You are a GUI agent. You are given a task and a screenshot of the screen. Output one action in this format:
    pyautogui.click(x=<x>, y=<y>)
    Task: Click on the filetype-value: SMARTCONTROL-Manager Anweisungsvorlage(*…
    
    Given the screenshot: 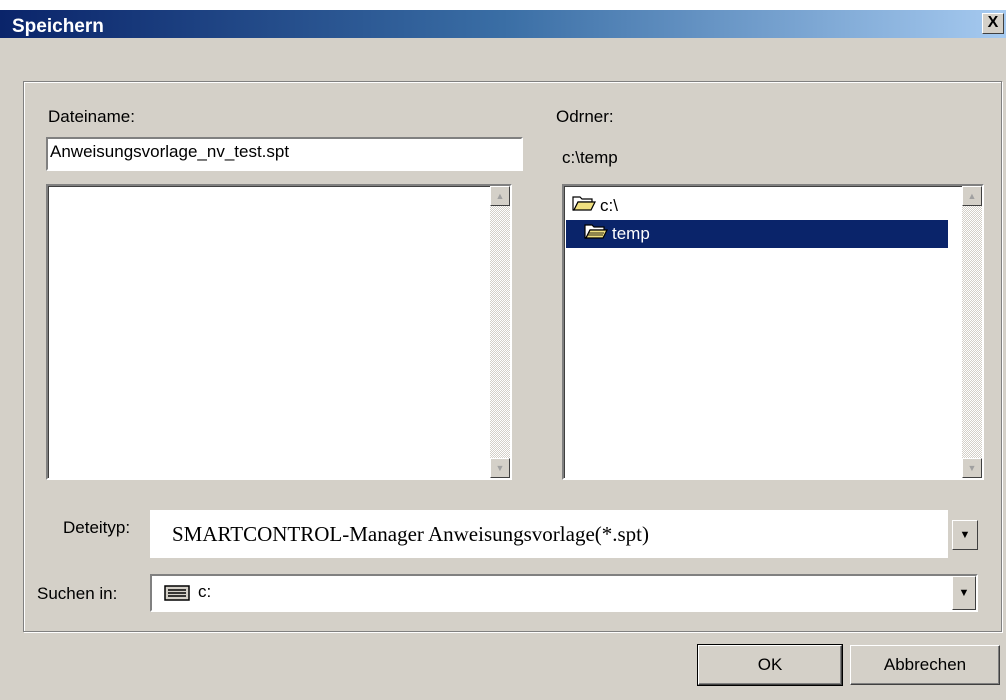 What is the action you would take?
    pyautogui.click(x=549, y=534)
    